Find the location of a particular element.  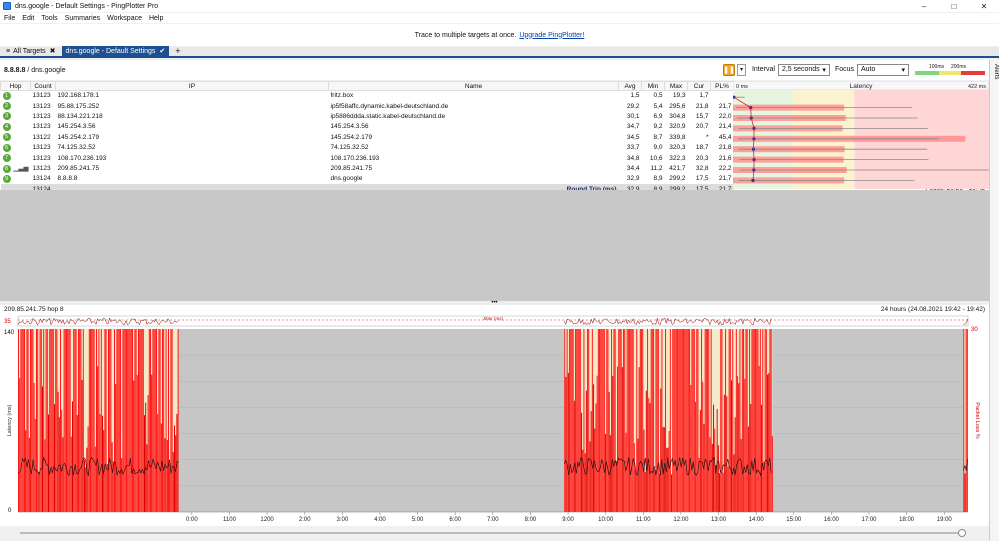

focus-select: Auto ▾ is located at coordinates (883, 69).